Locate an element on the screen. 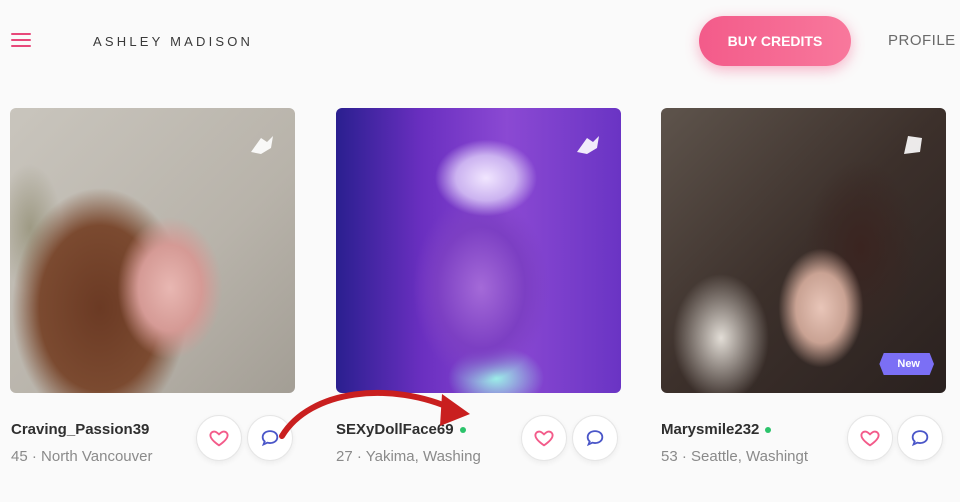 This screenshot has height=502, width=960. hamburger-menu-icon is located at coordinates (21, 41).